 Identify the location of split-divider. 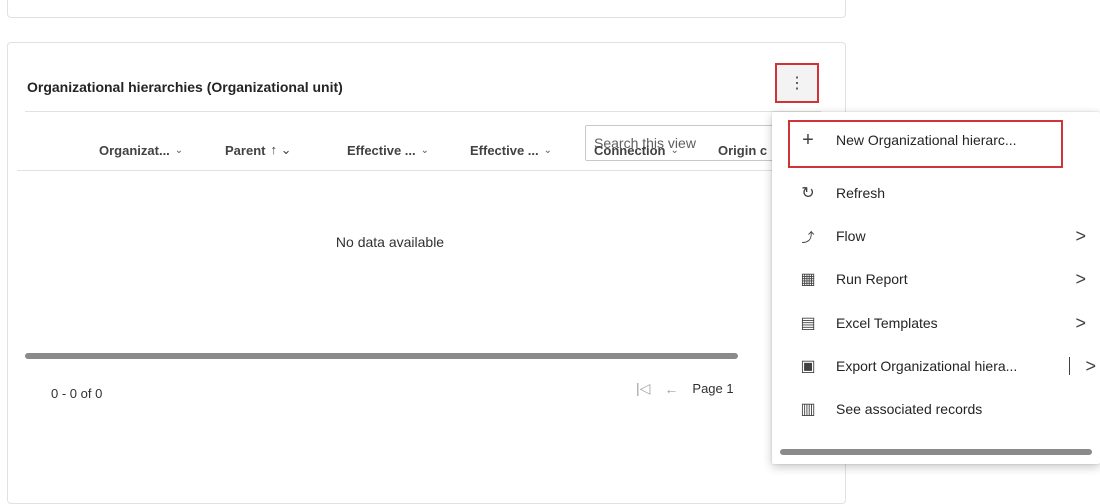
(1069, 366).